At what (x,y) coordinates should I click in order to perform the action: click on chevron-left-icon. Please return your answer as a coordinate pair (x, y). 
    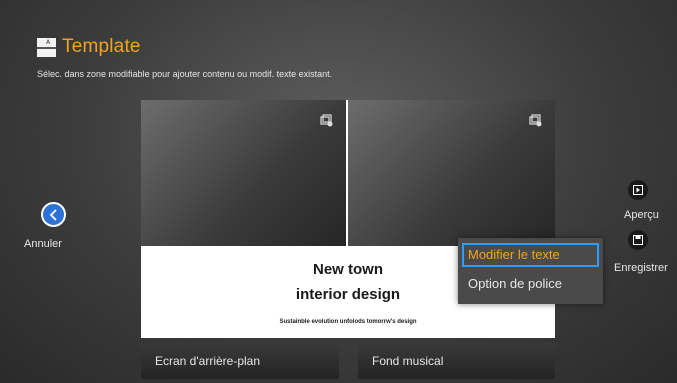
    Looking at the image, I should click on (53, 214).